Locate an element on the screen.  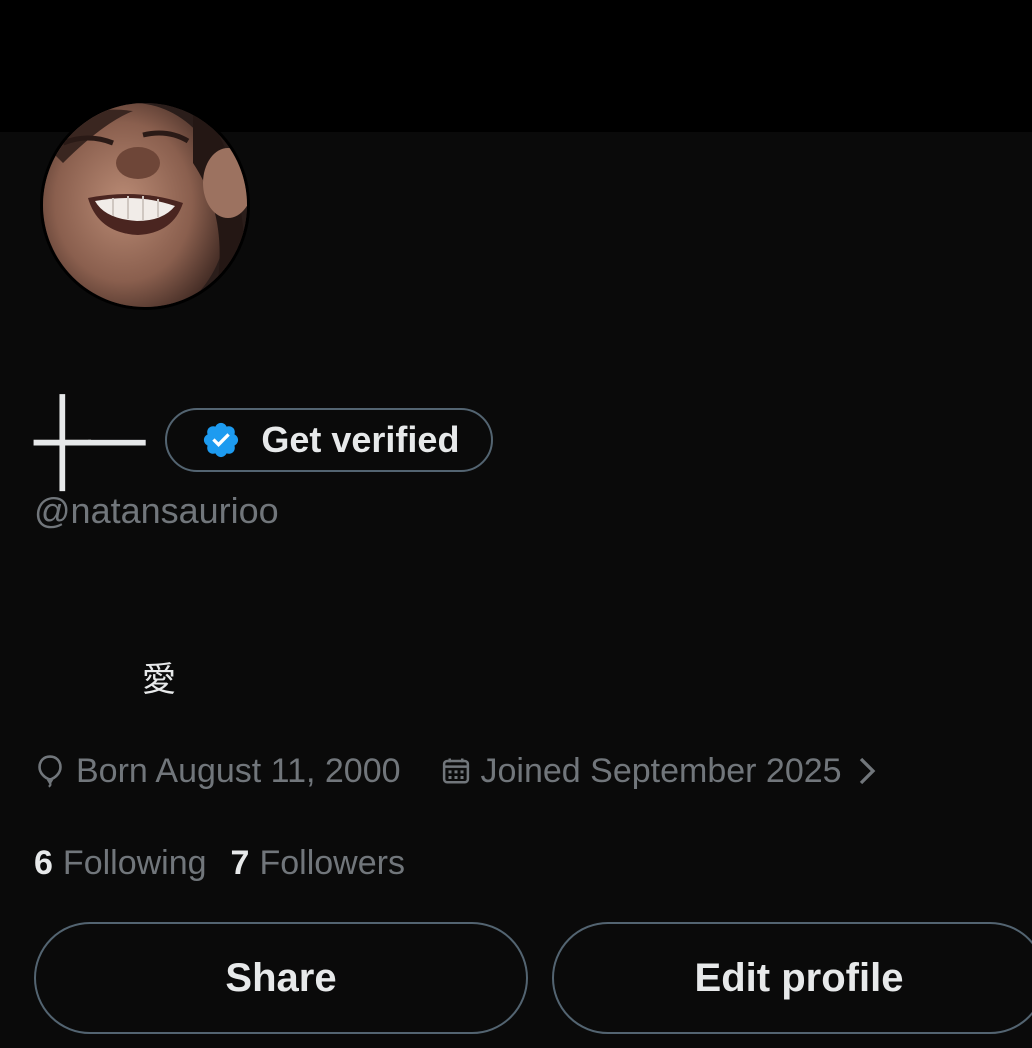
name-row: ┼─ Get verified is located at coordinates (264, 439).